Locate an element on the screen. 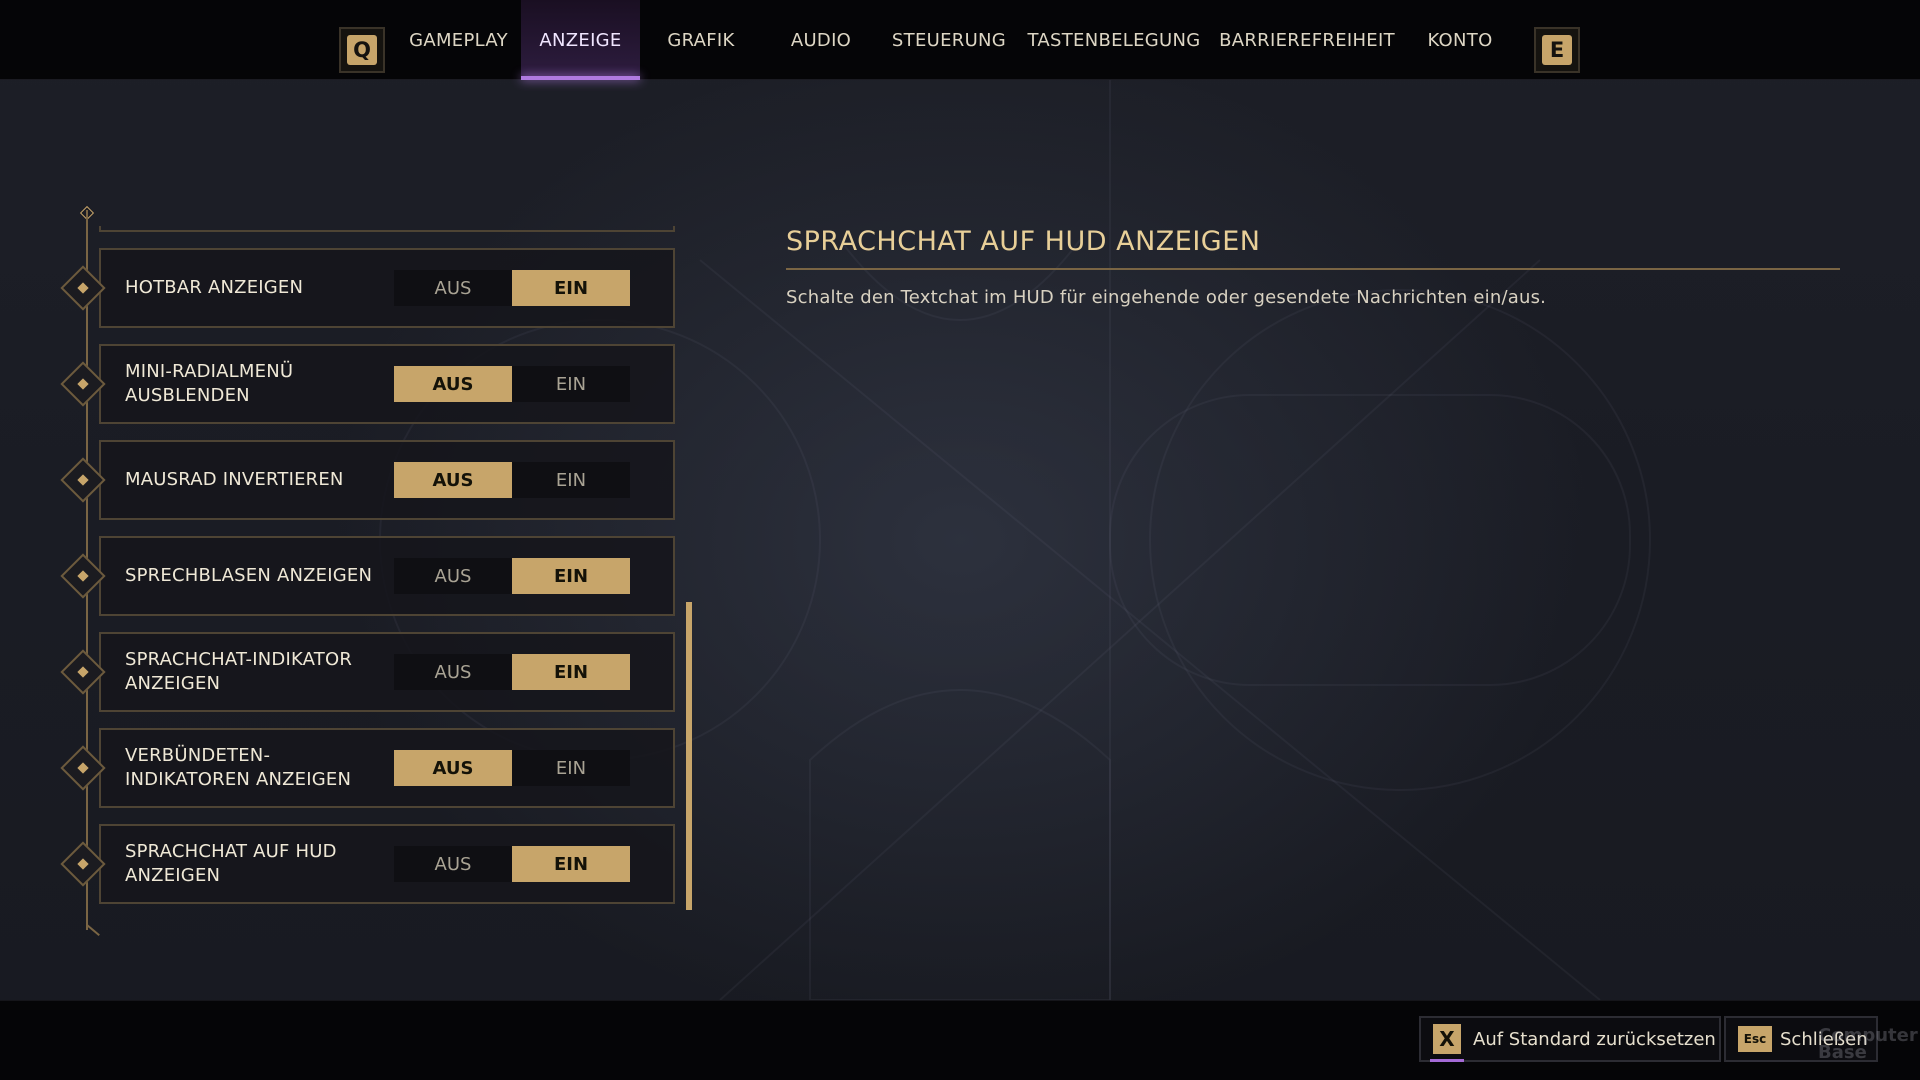  list-overflow-edge is located at coordinates (387, 229).